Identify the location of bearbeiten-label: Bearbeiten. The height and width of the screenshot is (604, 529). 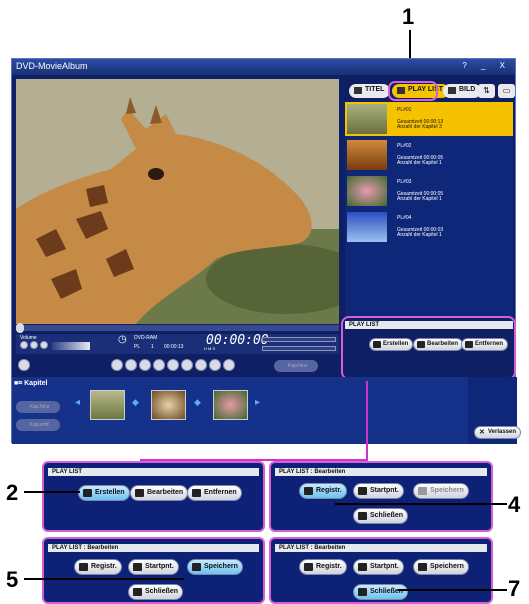
(165, 492).